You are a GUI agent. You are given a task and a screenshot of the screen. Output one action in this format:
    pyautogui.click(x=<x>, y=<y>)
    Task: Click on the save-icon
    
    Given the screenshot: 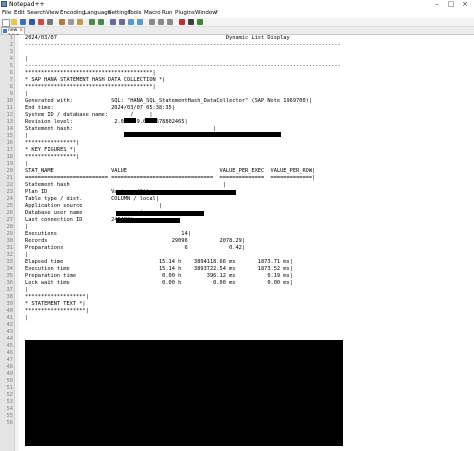 What is the action you would take?
    pyautogui.click(x=23, y=22)
    